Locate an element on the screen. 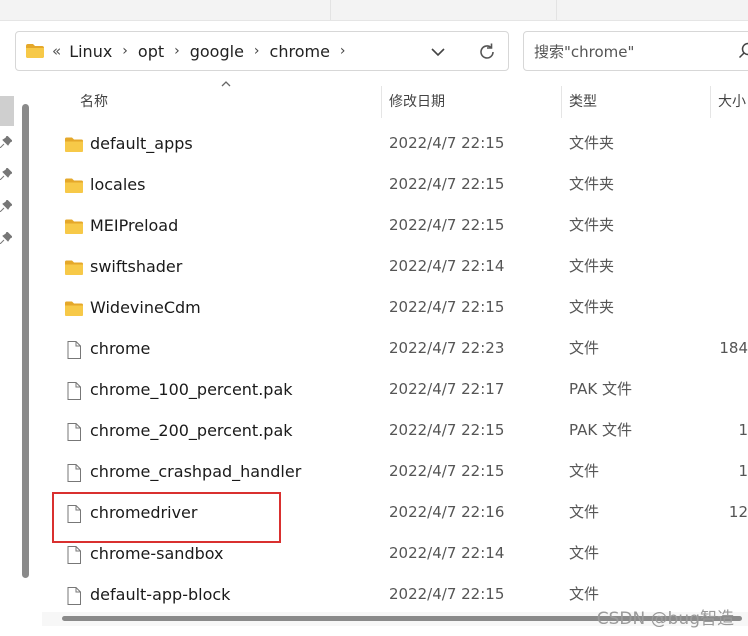  file-row: WidevineCdm 2022/4/7 22:15 文件夹 is located at coordinates (395, 307).